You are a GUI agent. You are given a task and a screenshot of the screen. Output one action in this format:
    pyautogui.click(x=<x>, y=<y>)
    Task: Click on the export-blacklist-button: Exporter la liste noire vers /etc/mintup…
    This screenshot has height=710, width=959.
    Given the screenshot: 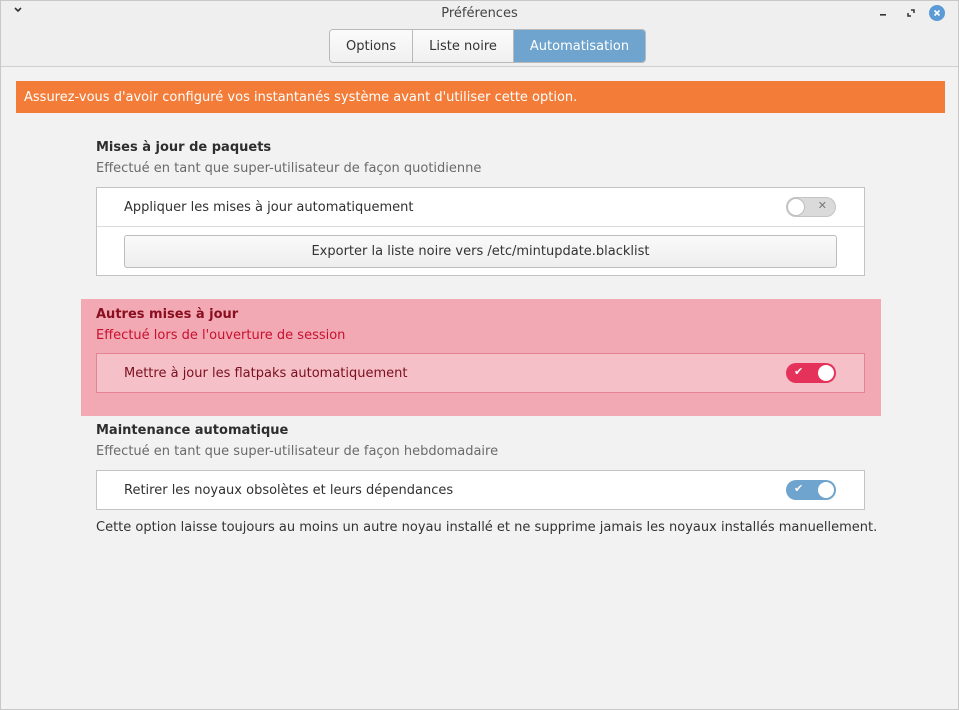 What is the action you would take?
    pyautogui.click(x=480, y=251)
    